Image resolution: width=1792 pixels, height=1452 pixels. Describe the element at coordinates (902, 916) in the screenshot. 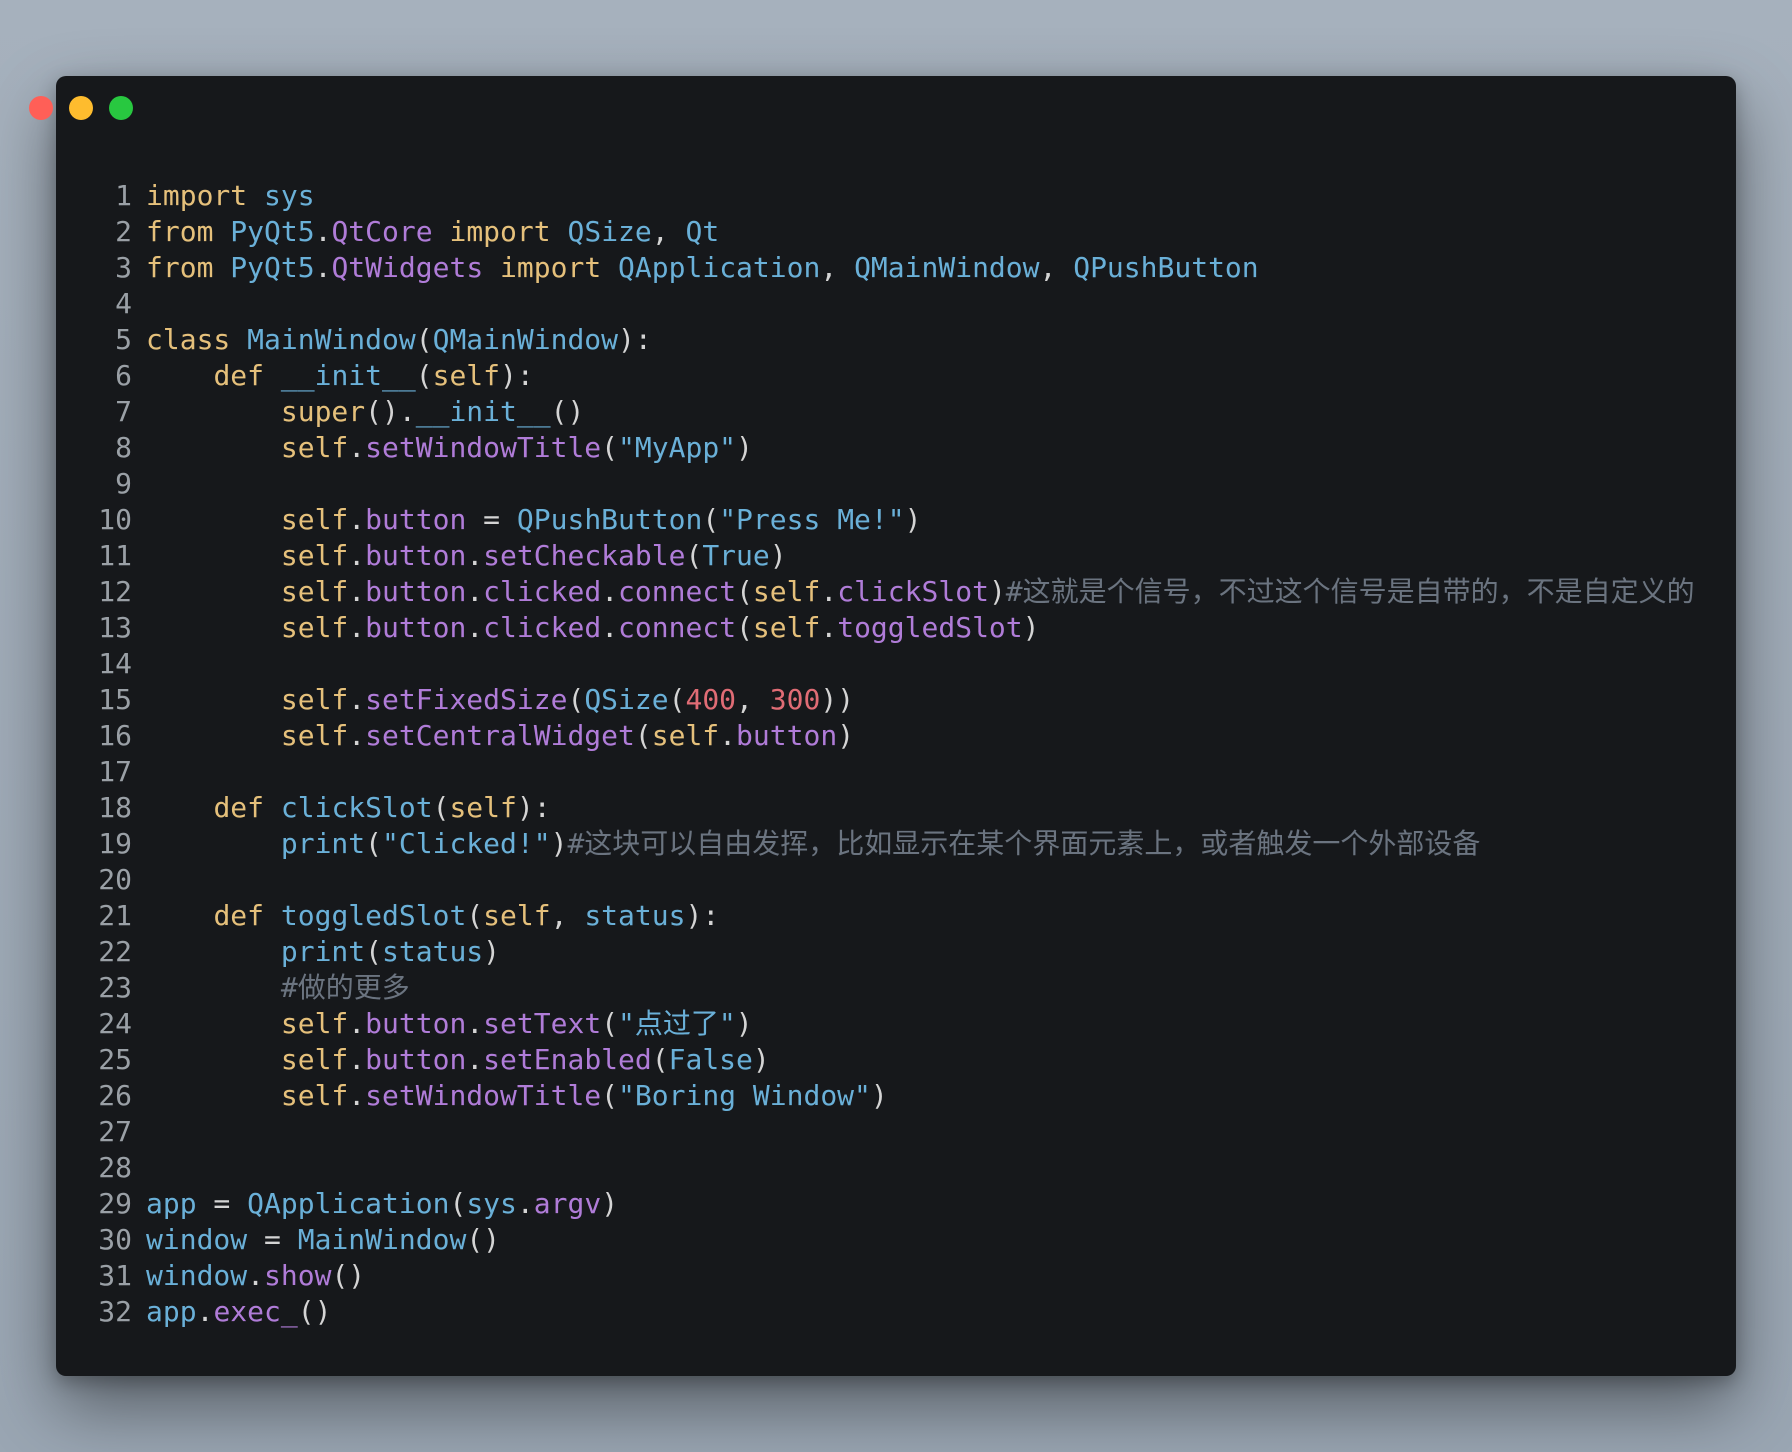

I see `code-line: 21 def toggledSlot(self, status):` at that location.